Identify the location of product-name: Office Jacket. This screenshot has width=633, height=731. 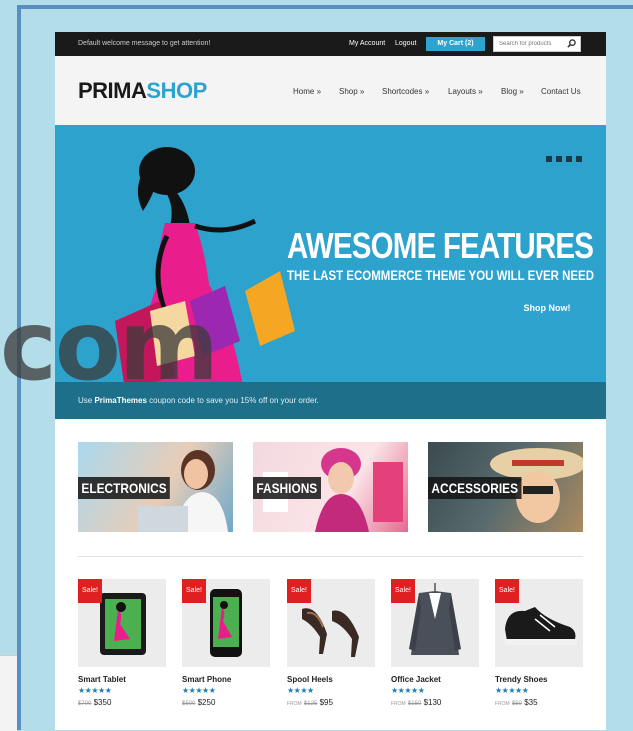
(435, 679).